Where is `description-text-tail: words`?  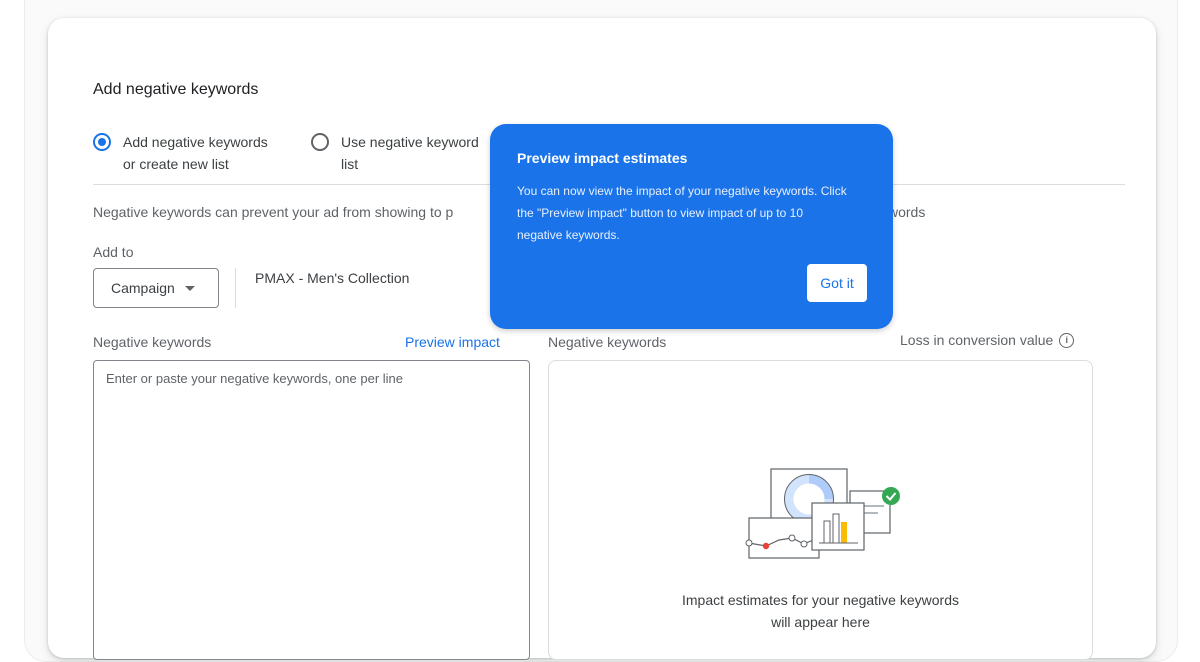 description-text-tail: words is located at coordinates (907, 212).